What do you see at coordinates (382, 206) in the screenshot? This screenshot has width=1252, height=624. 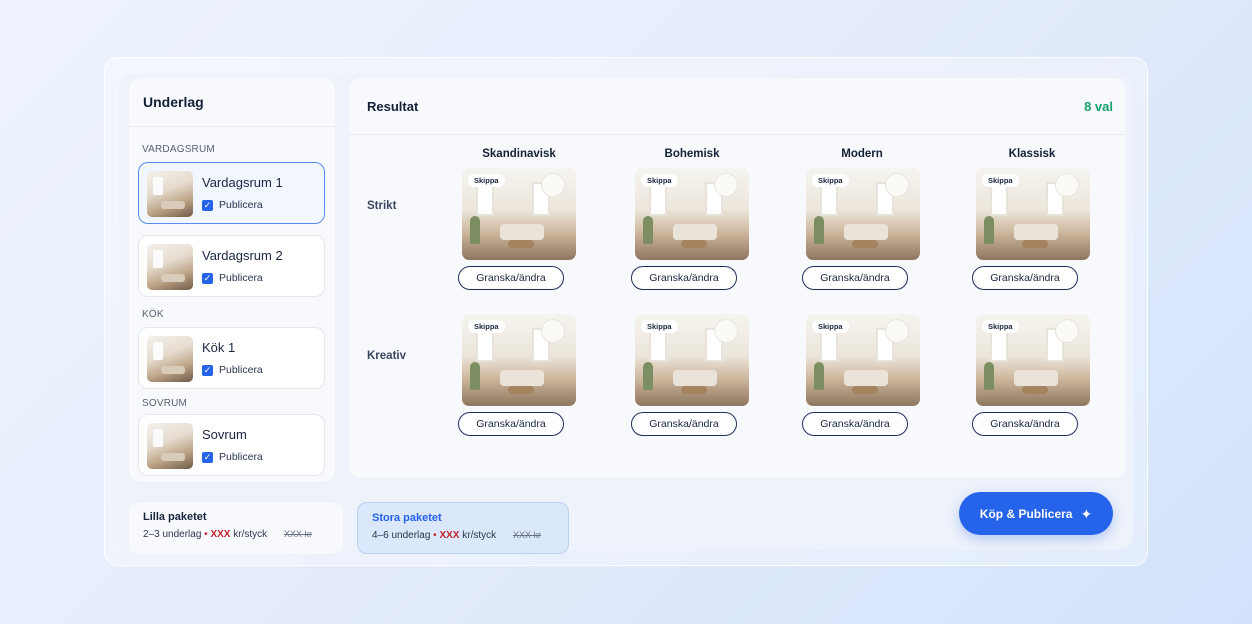 I see `row-label-strikt: Strikt` at bounding box center [382, 206].